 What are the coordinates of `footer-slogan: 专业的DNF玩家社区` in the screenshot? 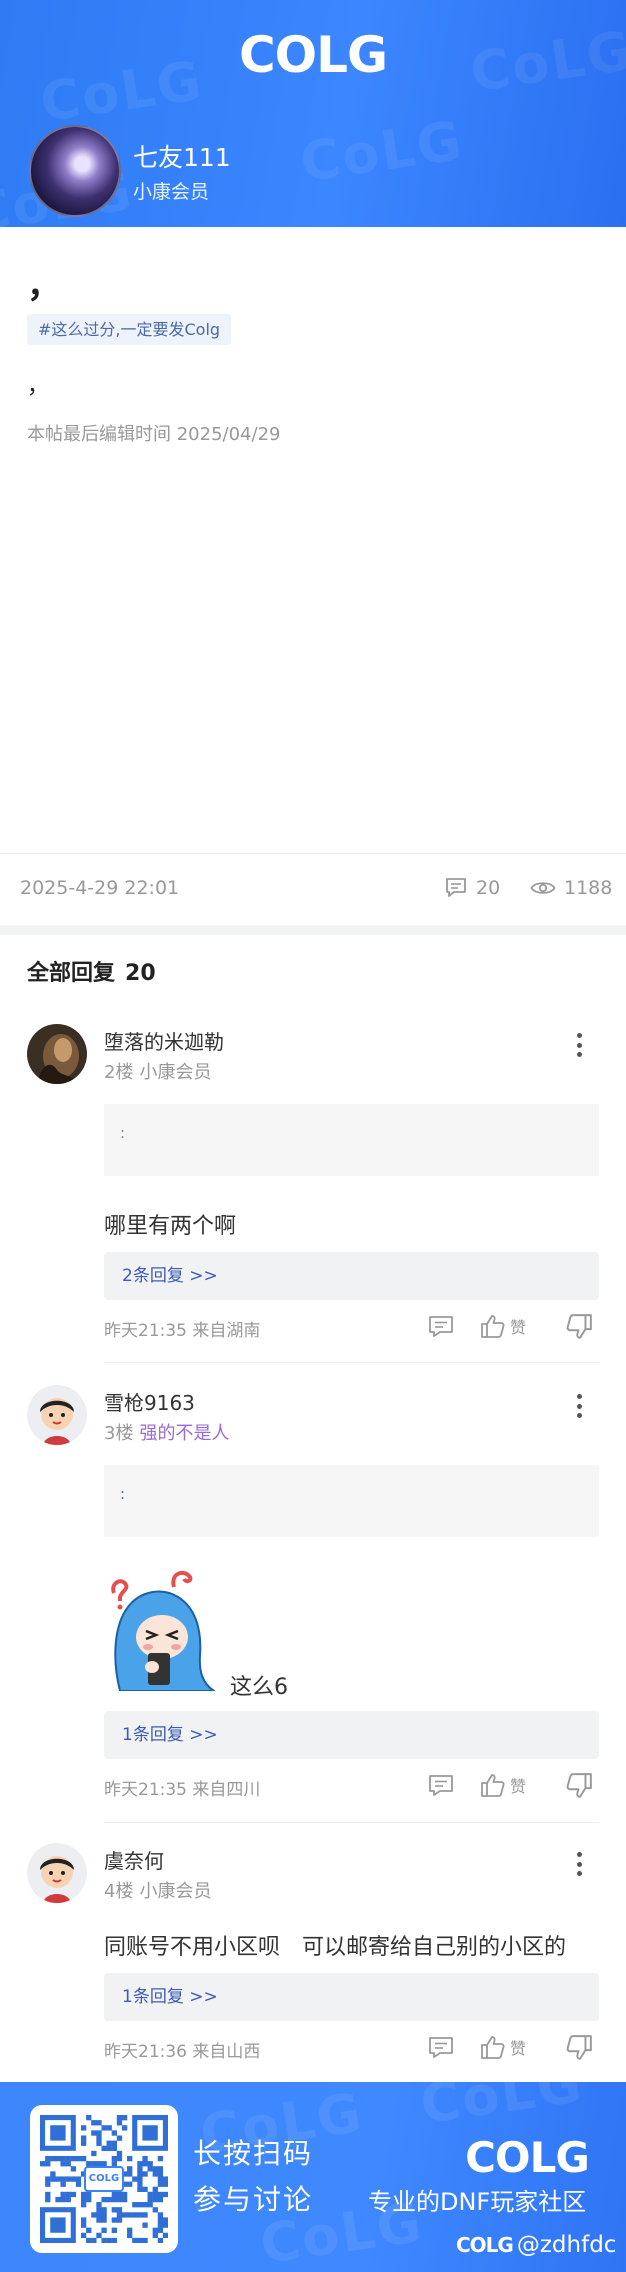 It's located at (477, 2202).